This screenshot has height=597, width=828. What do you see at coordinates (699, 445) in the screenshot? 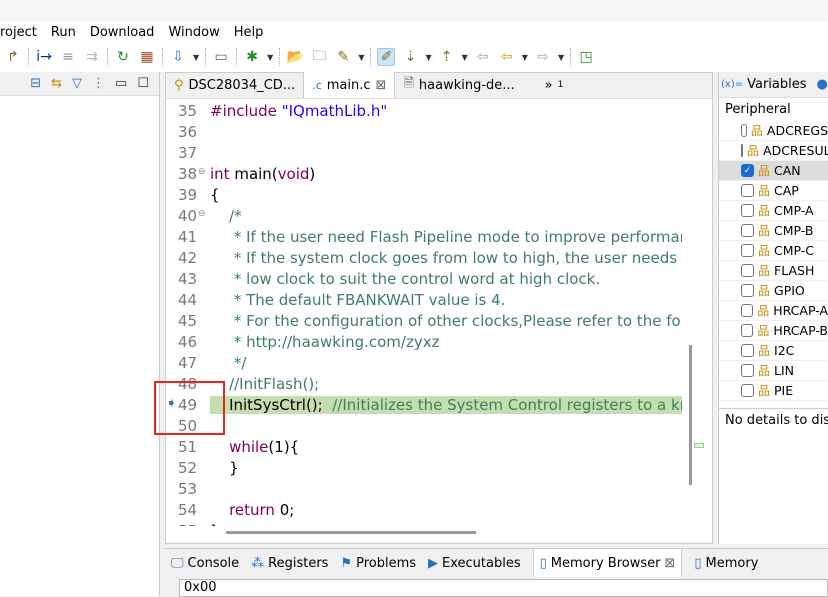
I see `overview-ruler-marker` at bounding box center [699, 445].